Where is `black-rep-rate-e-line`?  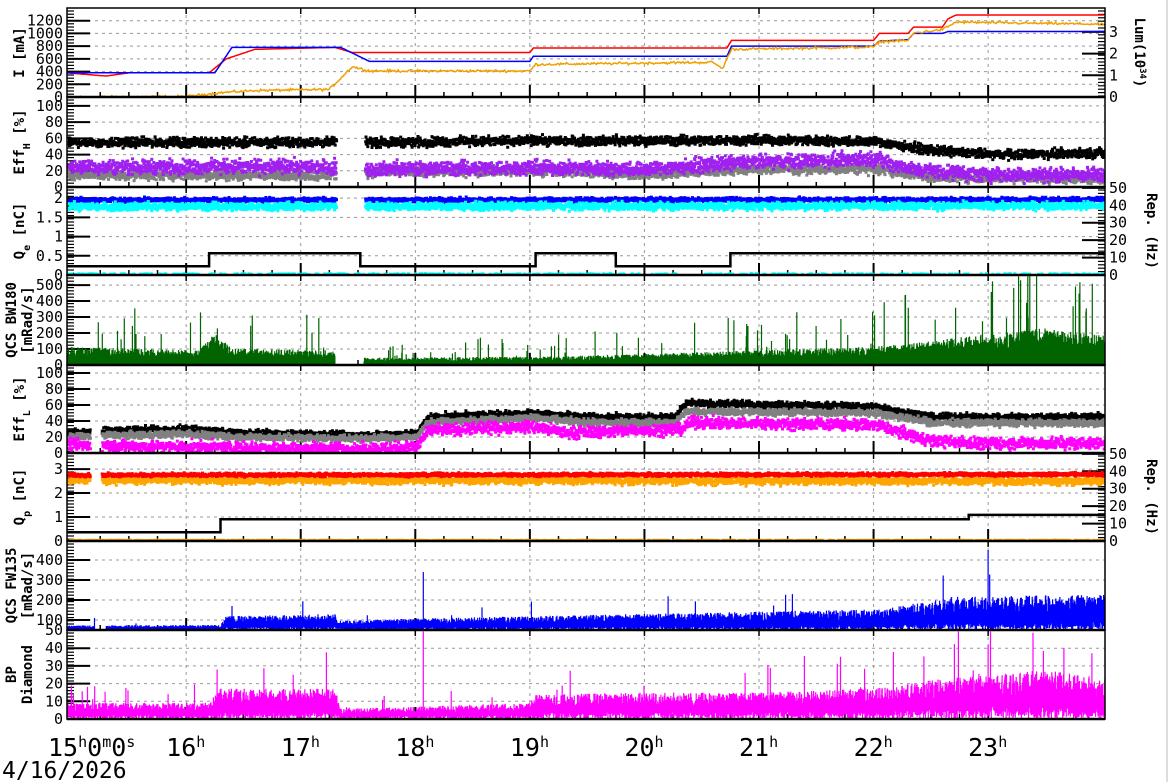 black-rep-rate-e-line is located at coordinates (586, 259).